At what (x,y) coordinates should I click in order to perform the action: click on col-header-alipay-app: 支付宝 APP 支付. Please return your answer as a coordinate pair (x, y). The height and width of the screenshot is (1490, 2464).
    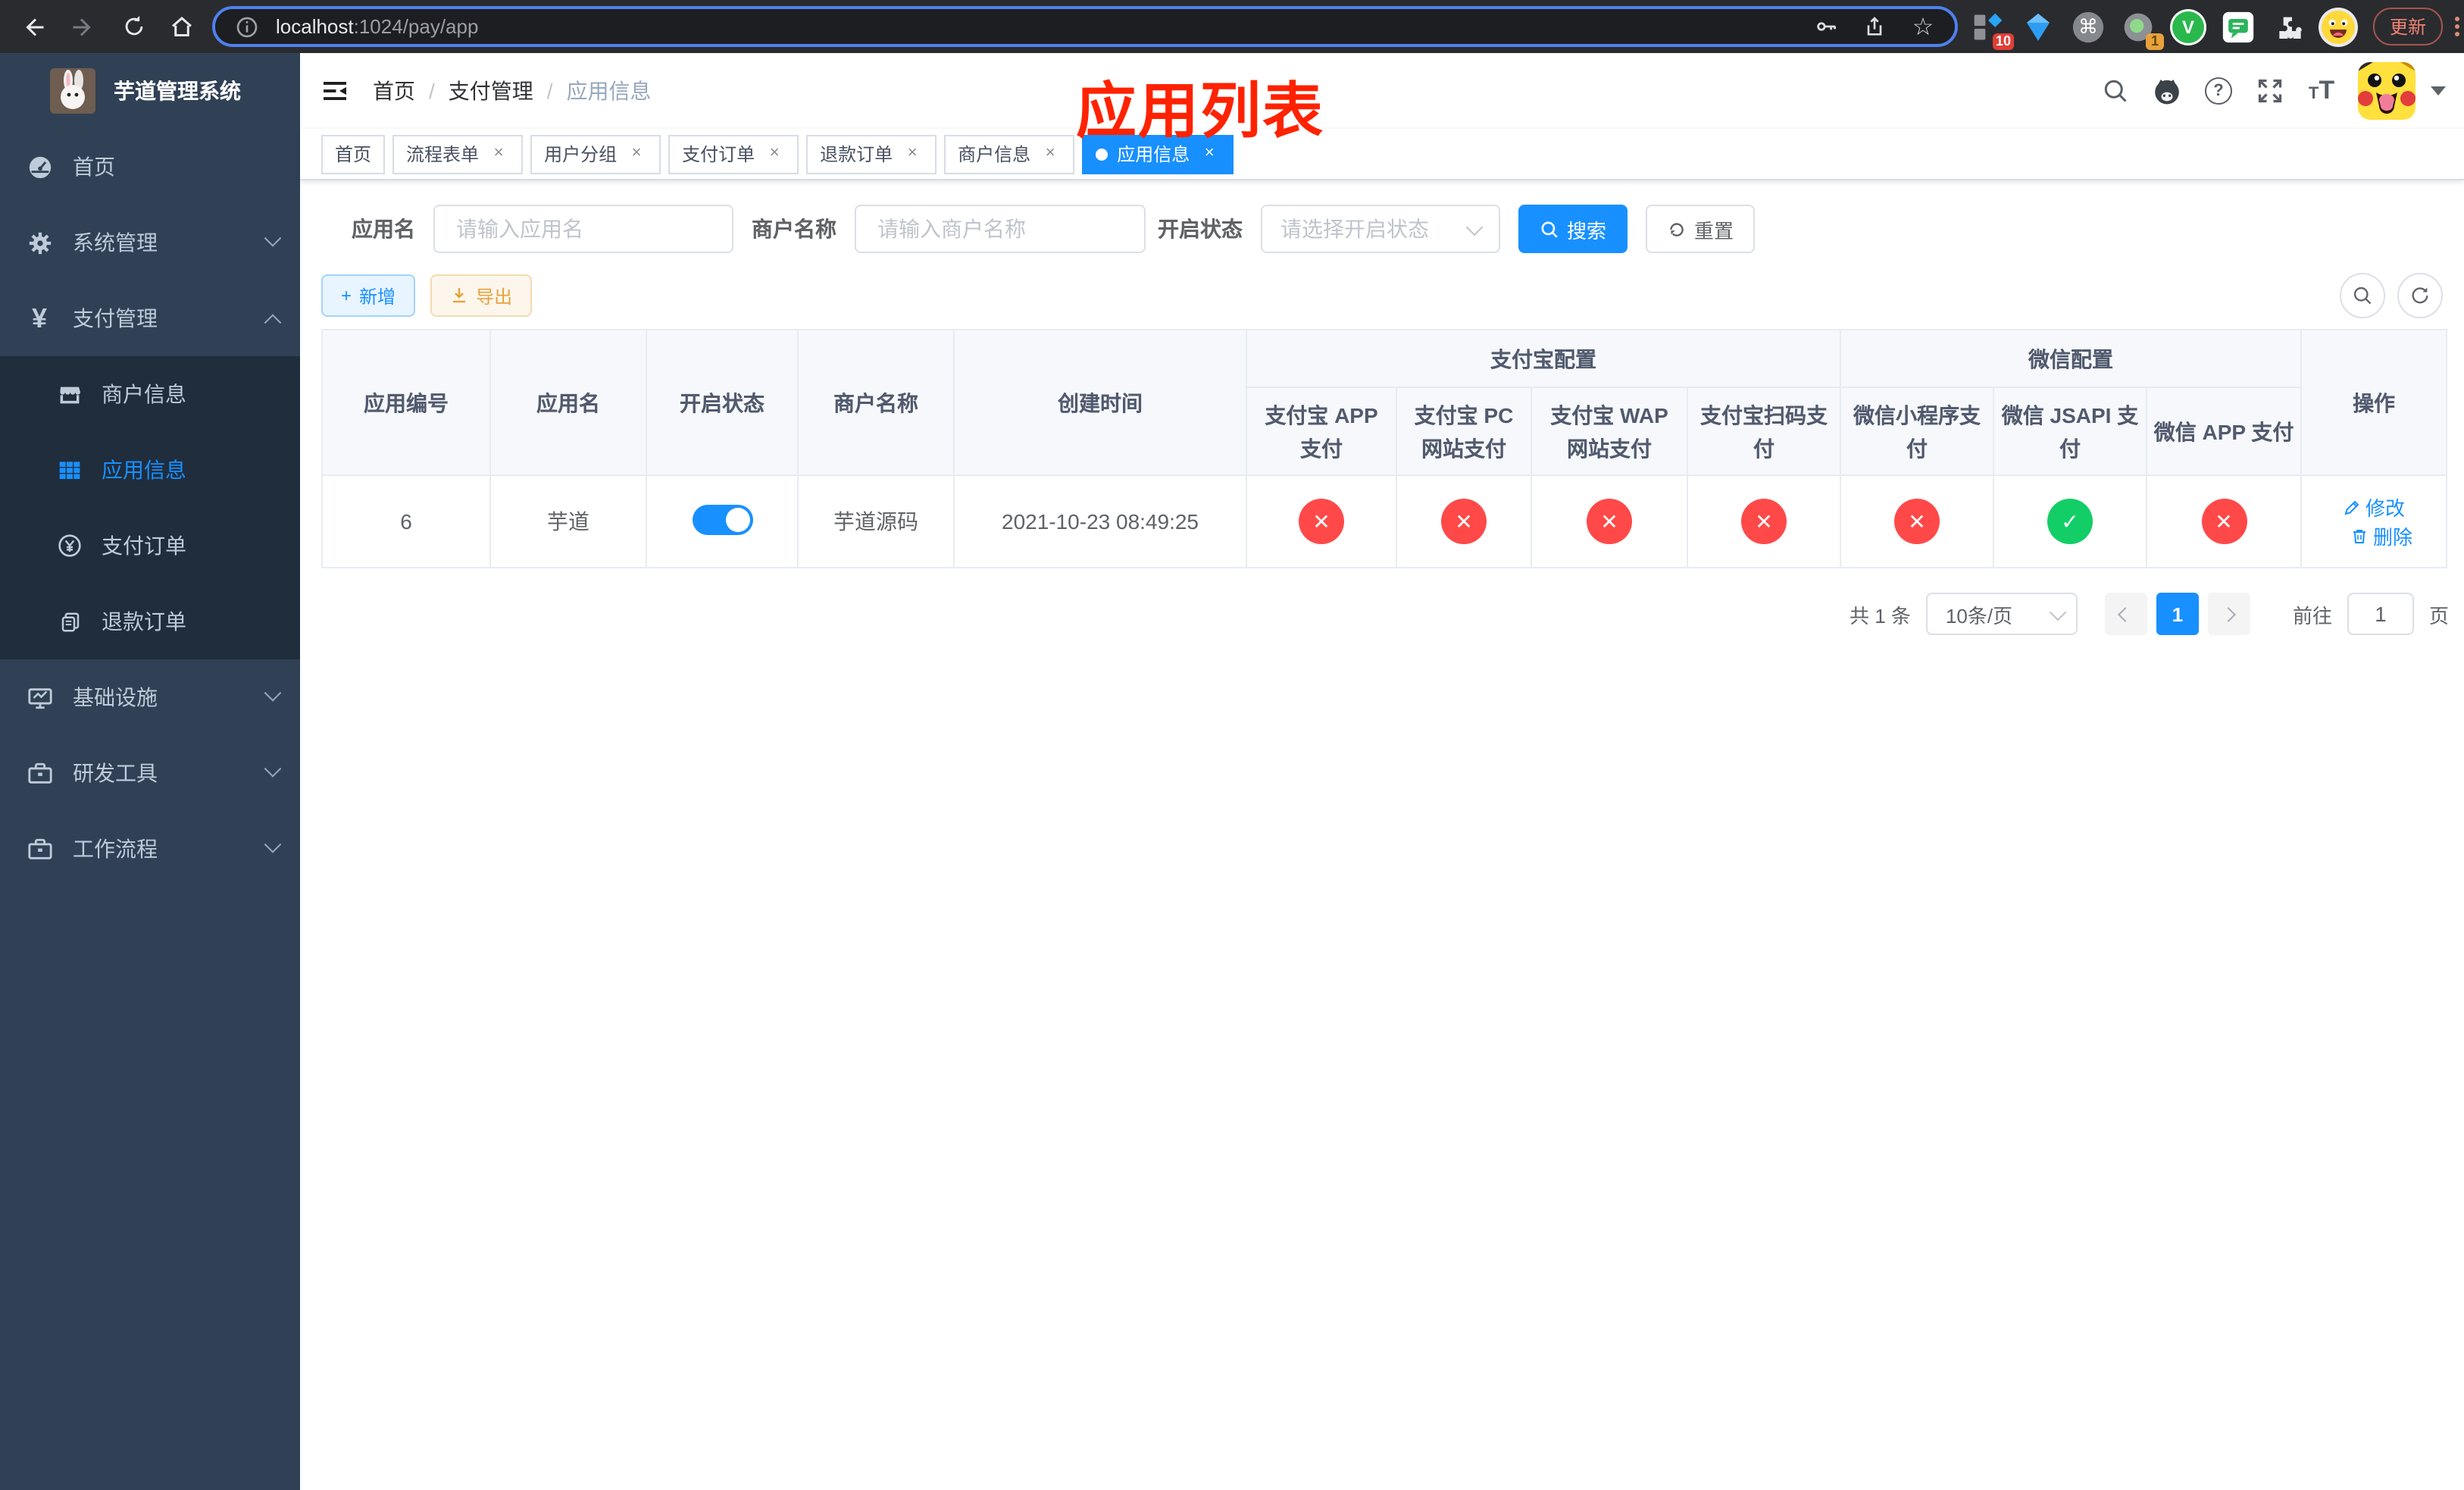
    Looking at the image, I should click on (1321, 432).